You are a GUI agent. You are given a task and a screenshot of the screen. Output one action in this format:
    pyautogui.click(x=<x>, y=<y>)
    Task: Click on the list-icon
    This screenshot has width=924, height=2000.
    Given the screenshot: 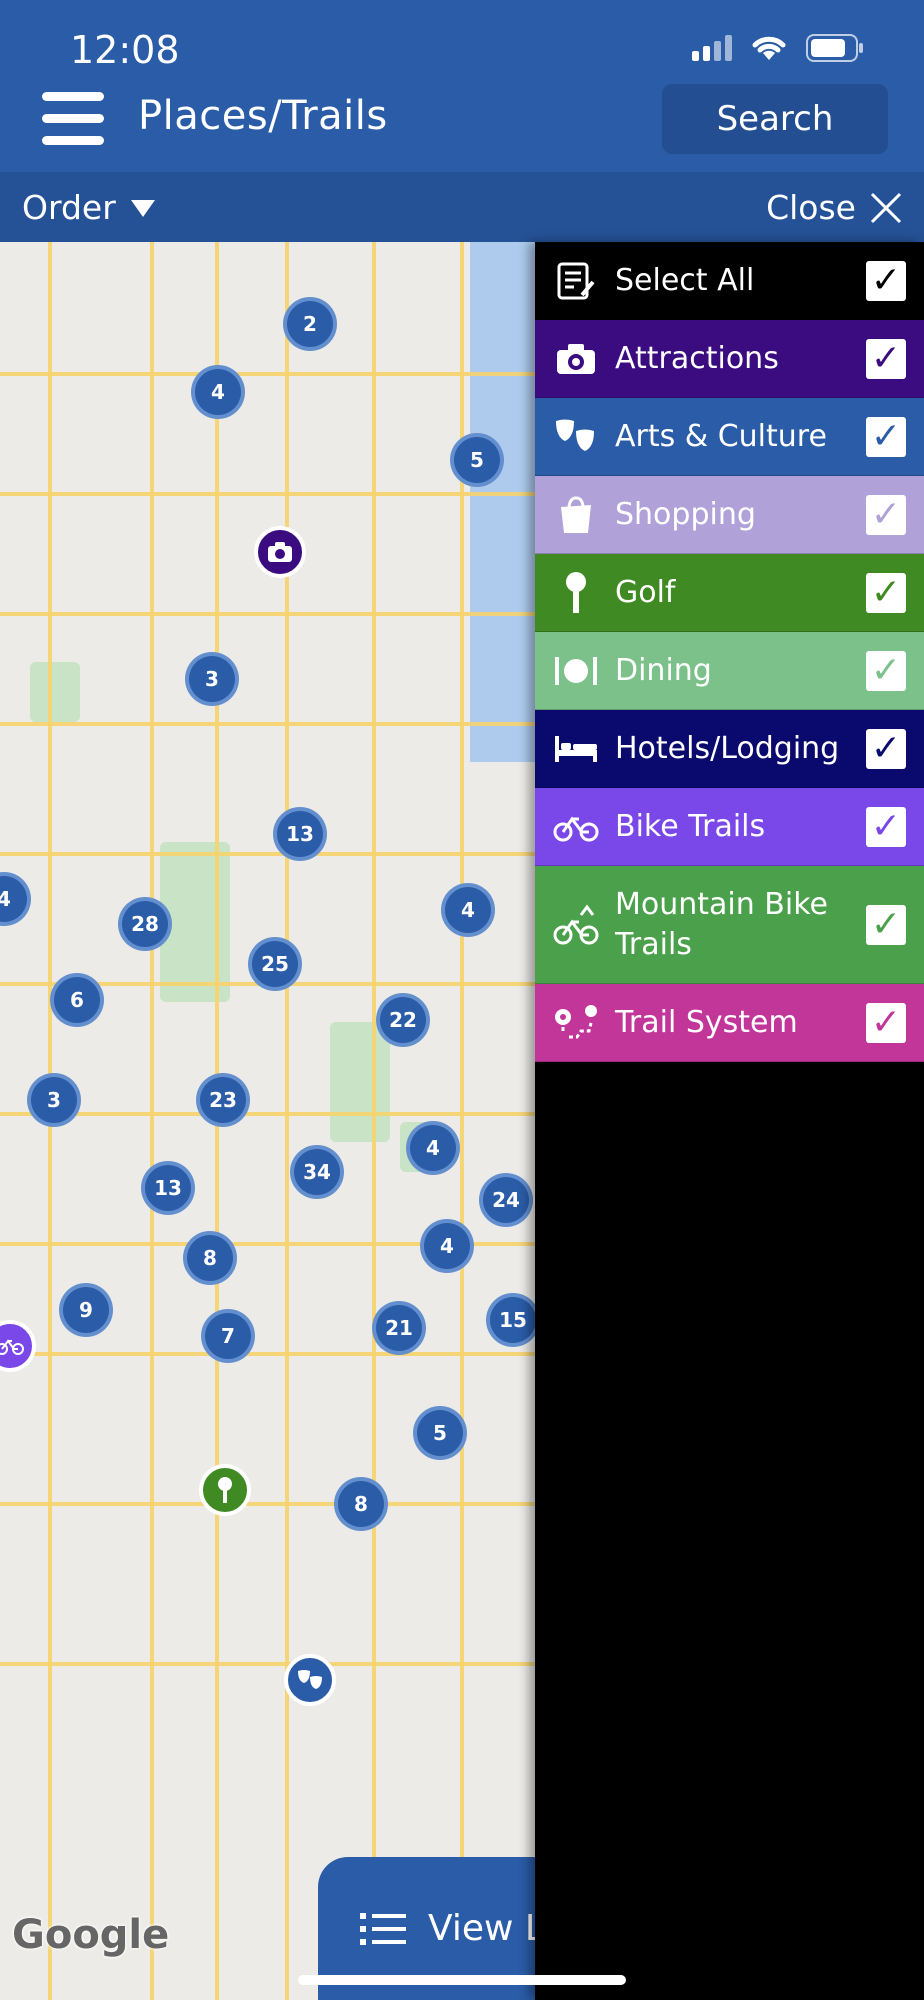 What is the action you would take?
    pyautogui.click(x=383, y=1928)
    